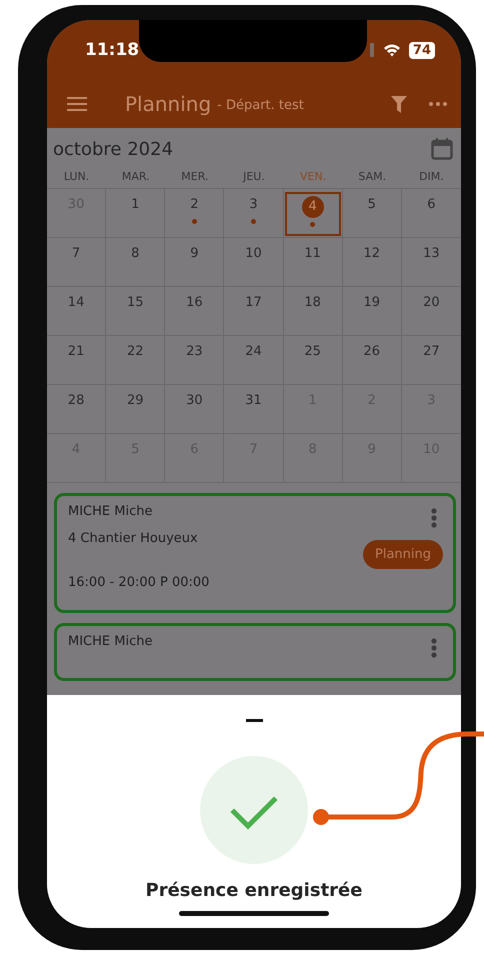 This screenshot has height=955, width=484. Describe the element at coordinates (391, 50) in the screenshot. I see `wifi-icon` at that location.